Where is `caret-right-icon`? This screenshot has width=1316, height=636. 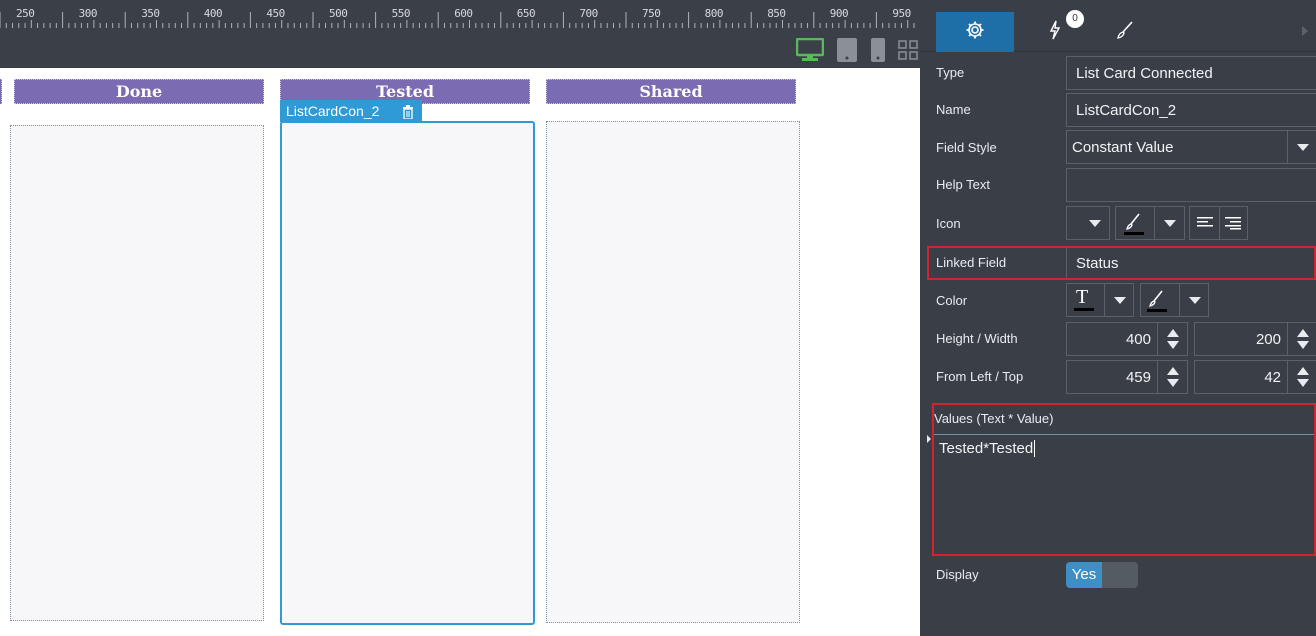
caret-right-icon is located at coordinates (929, 439).